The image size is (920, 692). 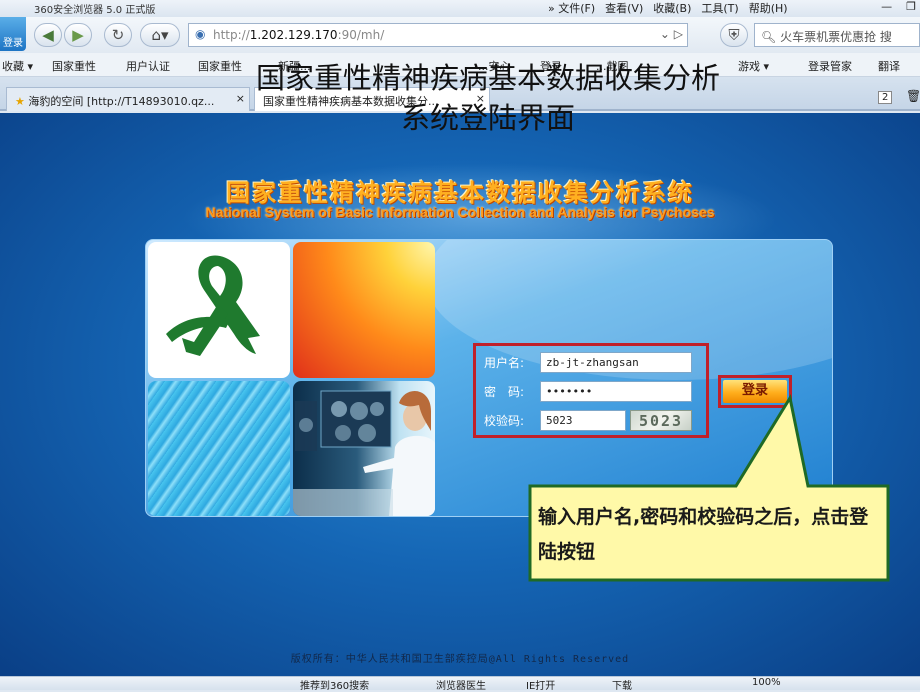 What do you see at coordinates (898, 6) in the screenshot?
I see `window-controls: — ❐` at bounding box center [898, 6].